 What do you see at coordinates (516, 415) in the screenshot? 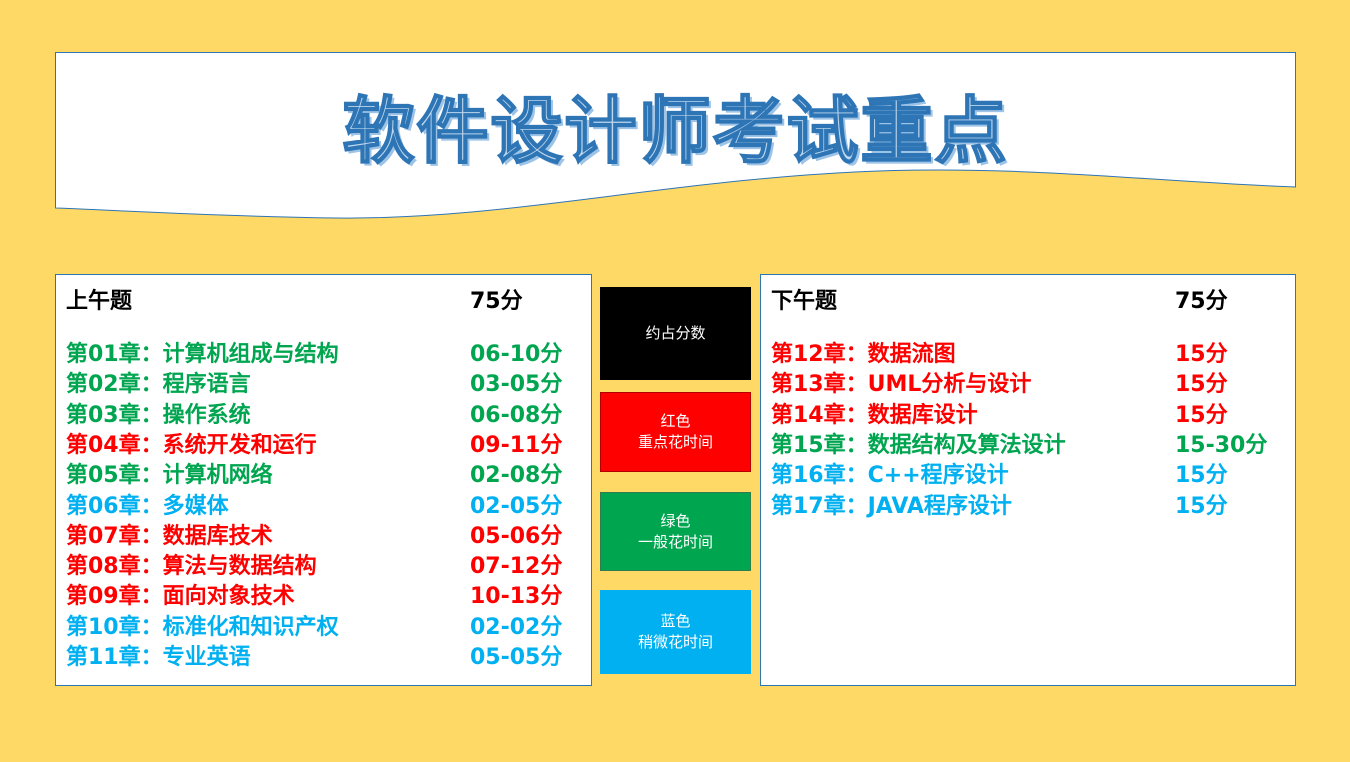
I see `chapter-score: 06-08分` at bounding box center [516, 415].